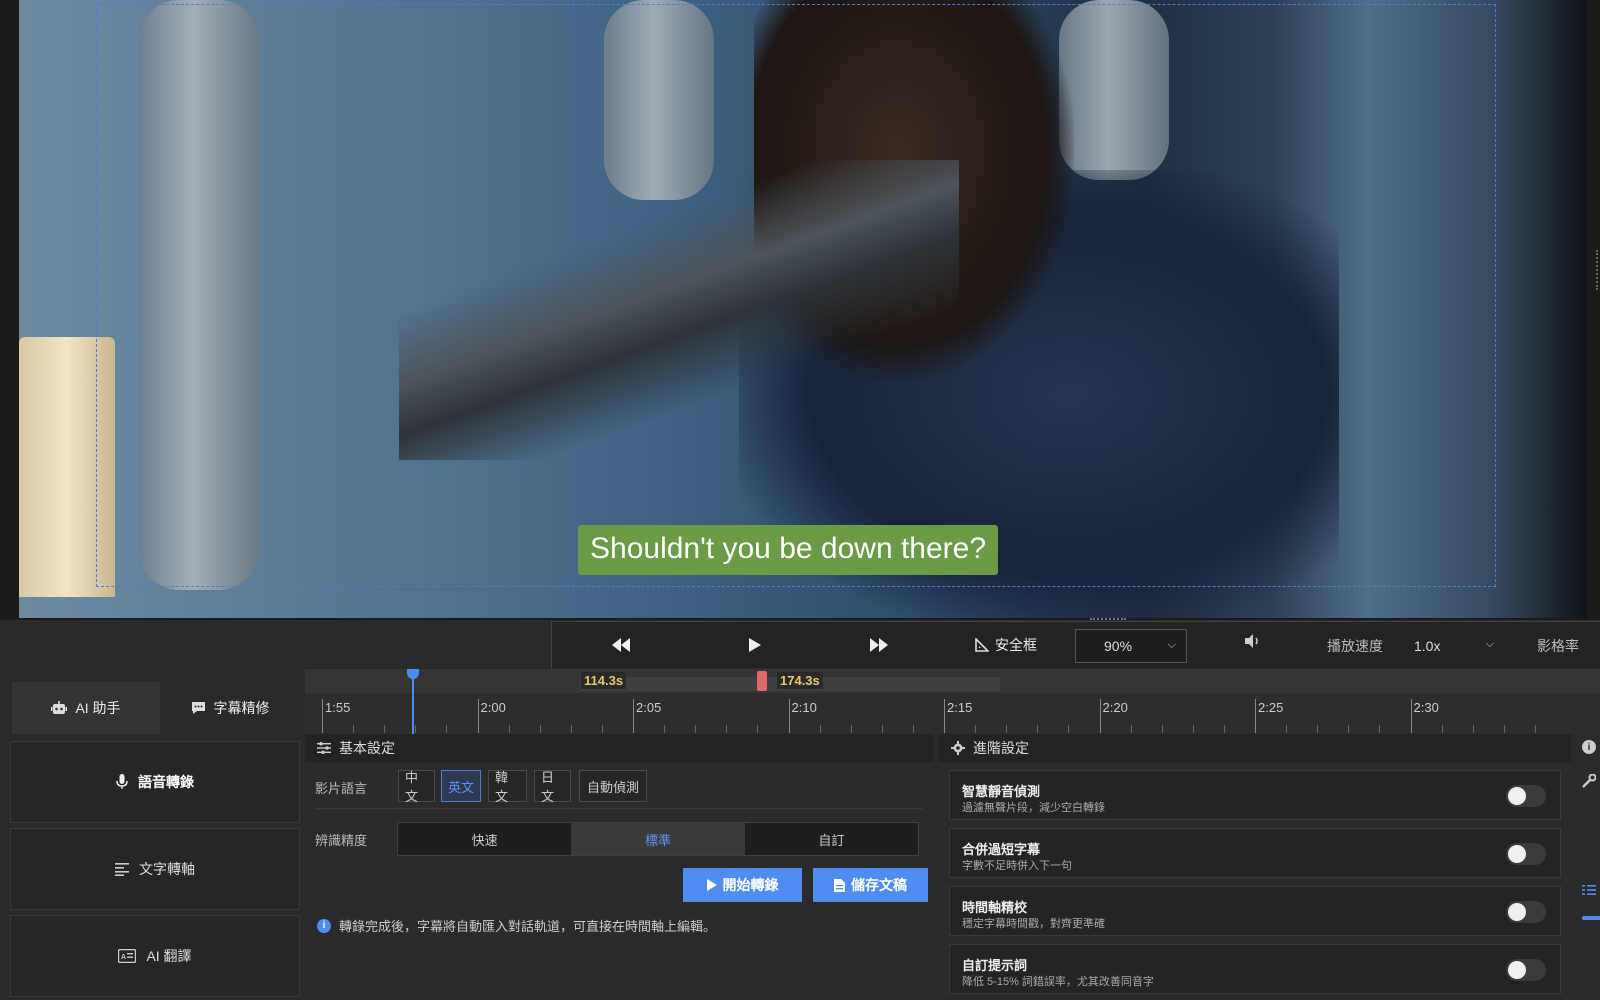  What do you see at coordinates (1526, 796) in the screenshot?
I see `silence-detection-toggle` at bounding box center [1526, 796].